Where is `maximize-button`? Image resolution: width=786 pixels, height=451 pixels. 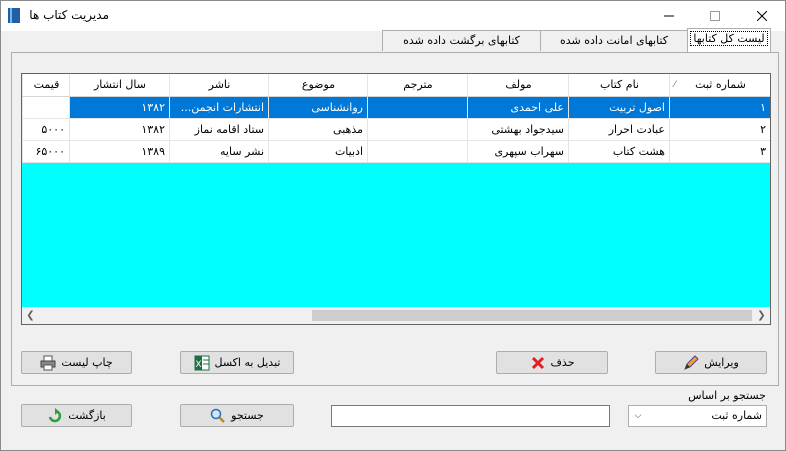
maximize-button is located at coordinates (715, 16).